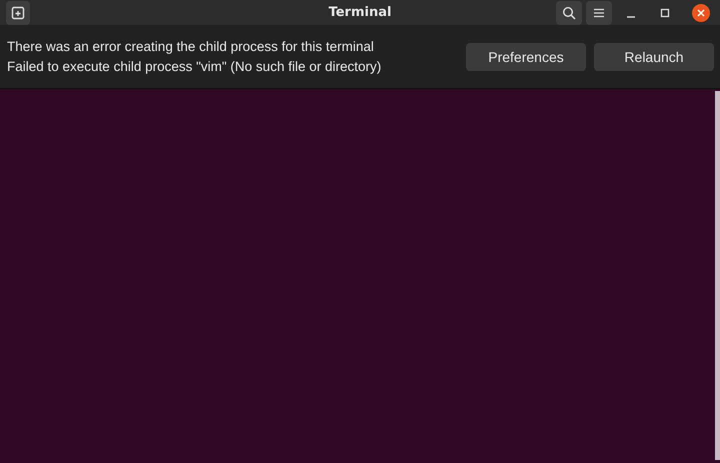 The image size is (720, 463). What do you see at coordinates (717, 275) in the screenshot?
I see `scrollbar` at bounding box center [717, 275].